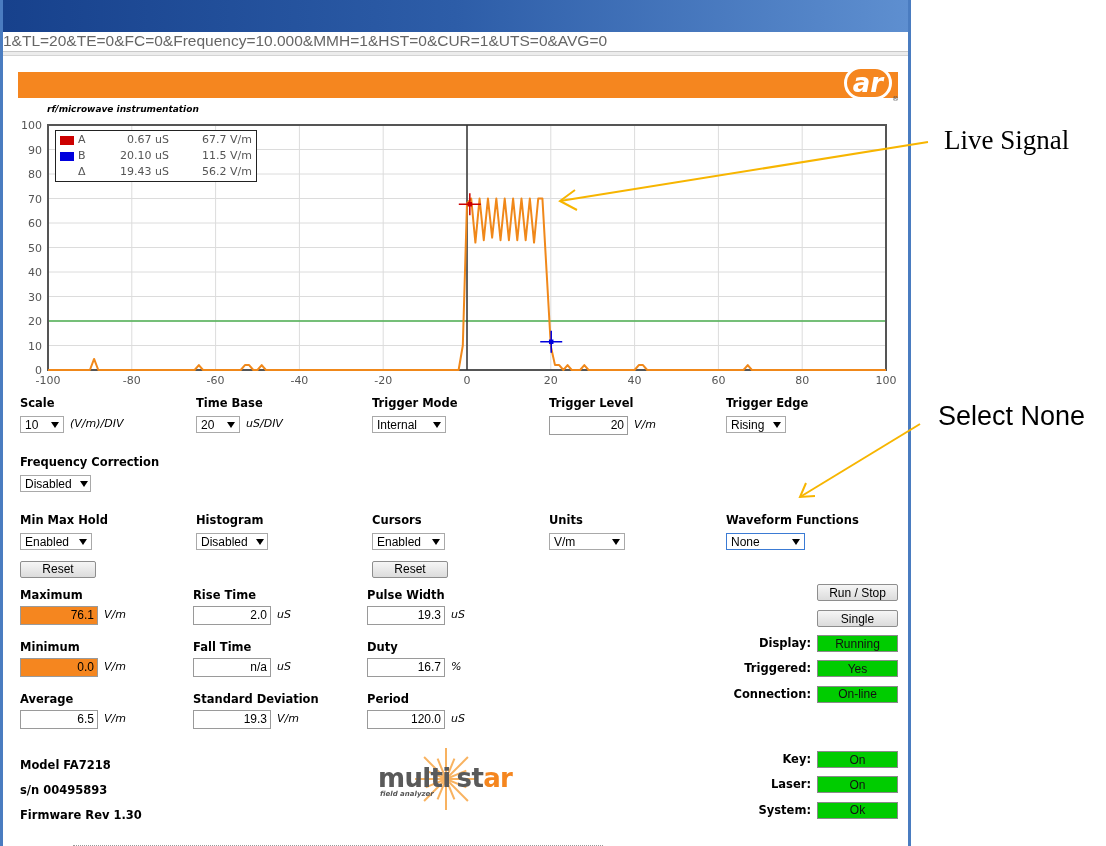  What do you see at coordinates (82, 139) in the screenshot?
I see `legend-label: A` at bounding box center [82, 139].